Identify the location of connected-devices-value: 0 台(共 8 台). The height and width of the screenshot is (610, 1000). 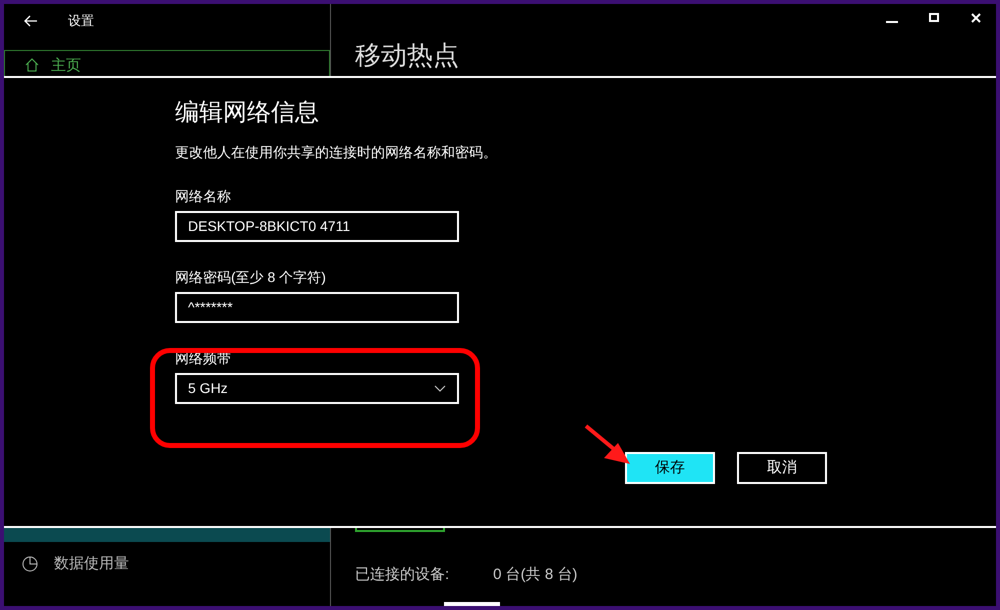
(535, 574).